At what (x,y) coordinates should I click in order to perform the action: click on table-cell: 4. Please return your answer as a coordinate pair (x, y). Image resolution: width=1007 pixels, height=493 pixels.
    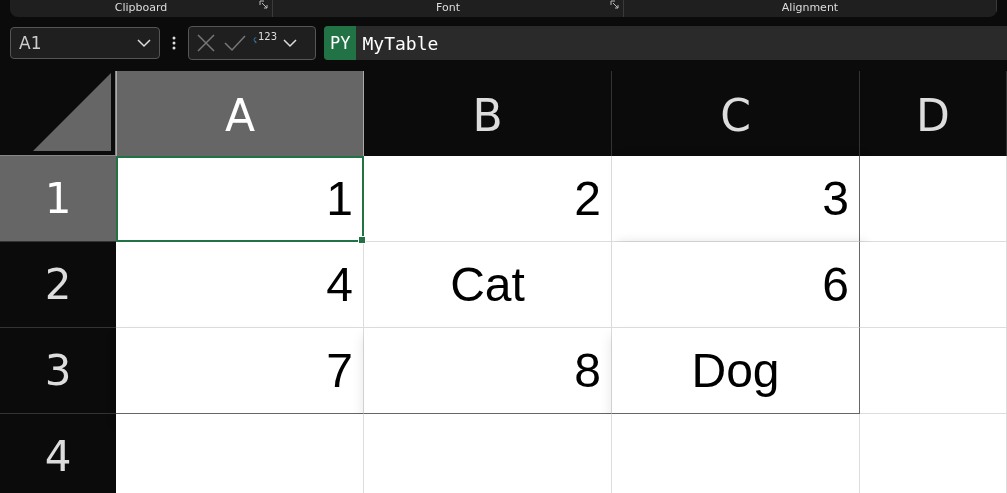
    Looking at the image, I should click on (240, 285).